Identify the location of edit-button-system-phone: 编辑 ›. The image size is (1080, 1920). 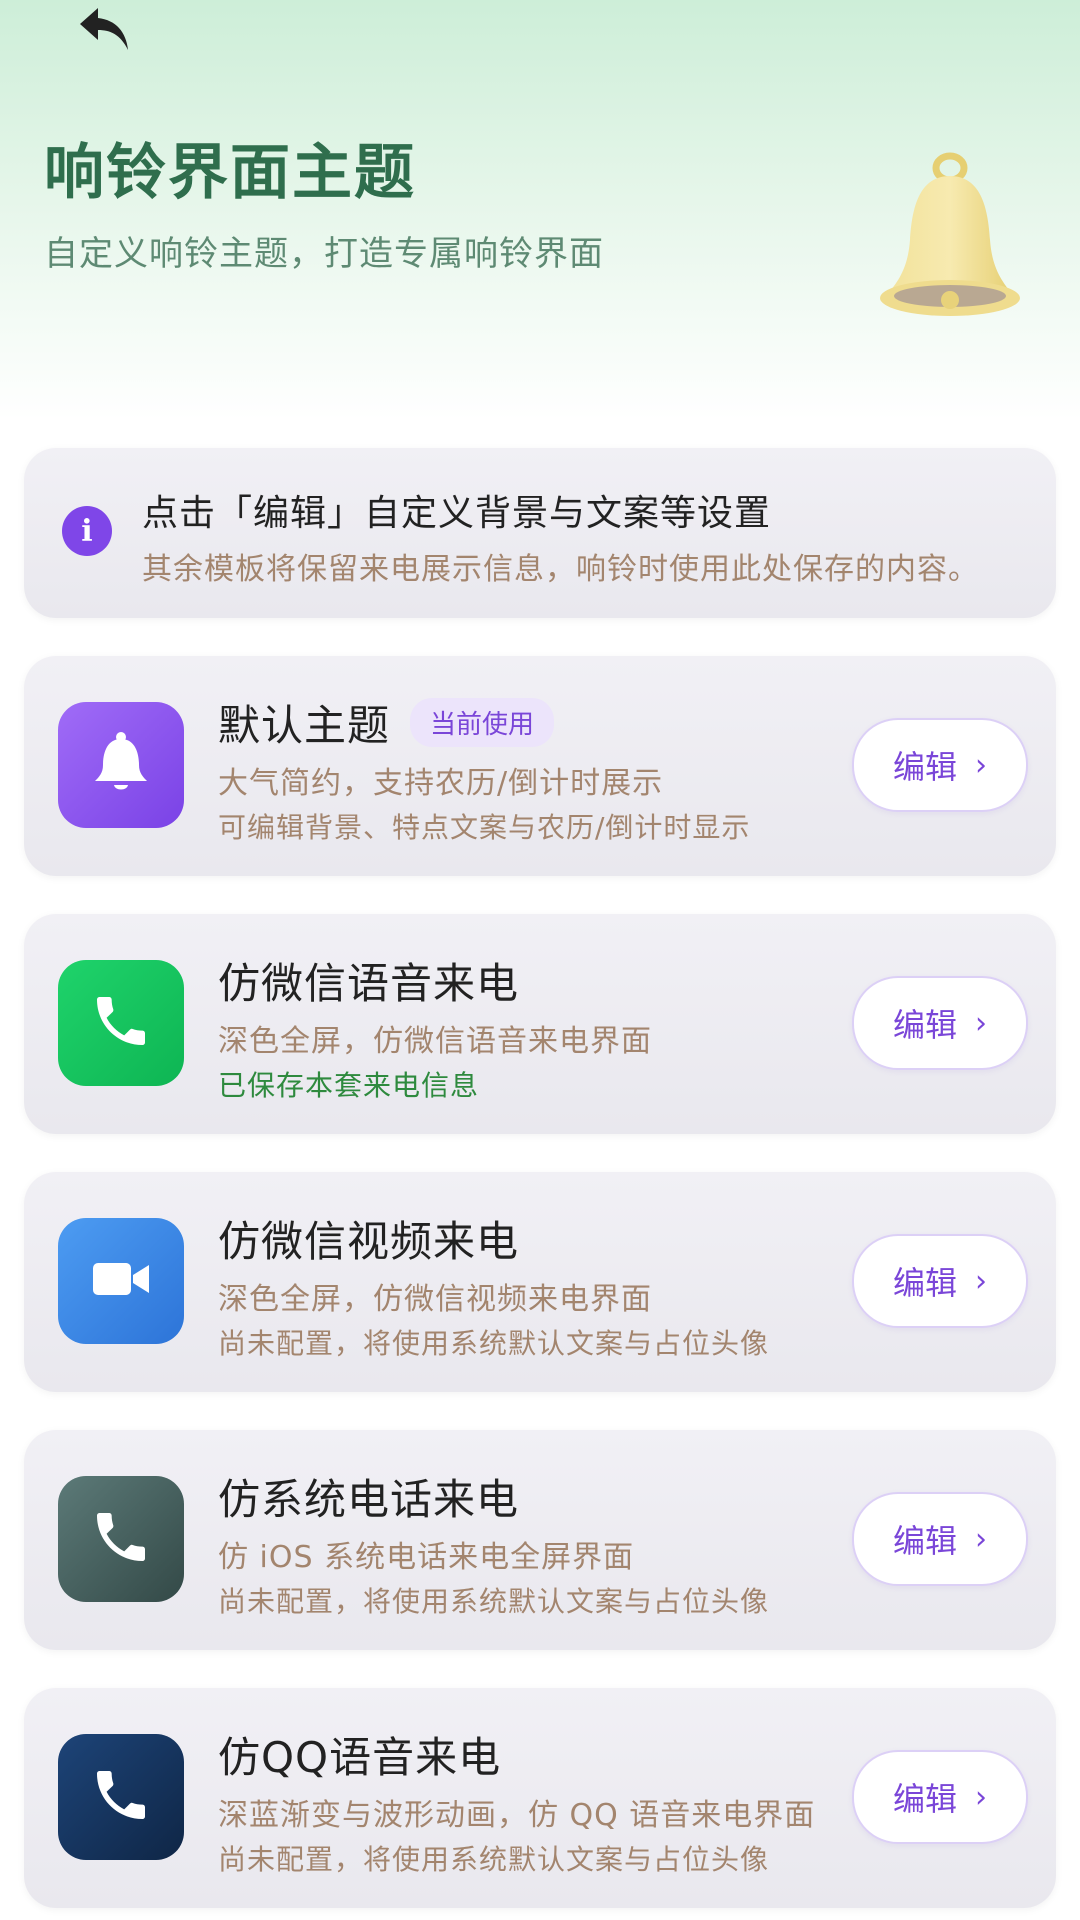
(940, 1539).